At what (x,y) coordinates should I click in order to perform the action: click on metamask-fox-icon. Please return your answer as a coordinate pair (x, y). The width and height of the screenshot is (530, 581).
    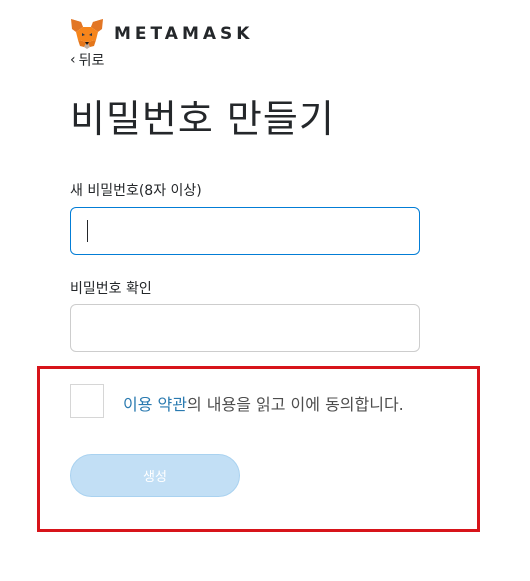
    Looking at the image, I should click on (87, 34).